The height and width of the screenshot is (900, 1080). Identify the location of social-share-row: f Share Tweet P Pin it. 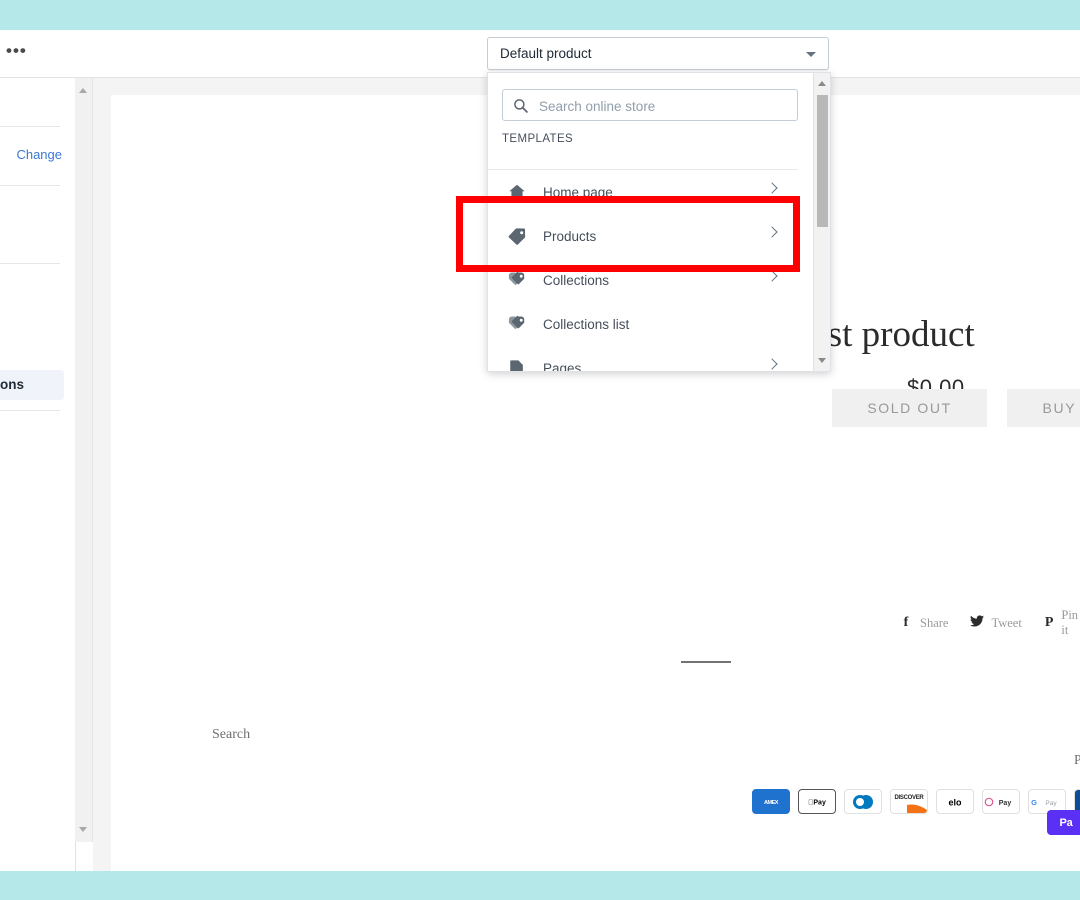
(989, 623).